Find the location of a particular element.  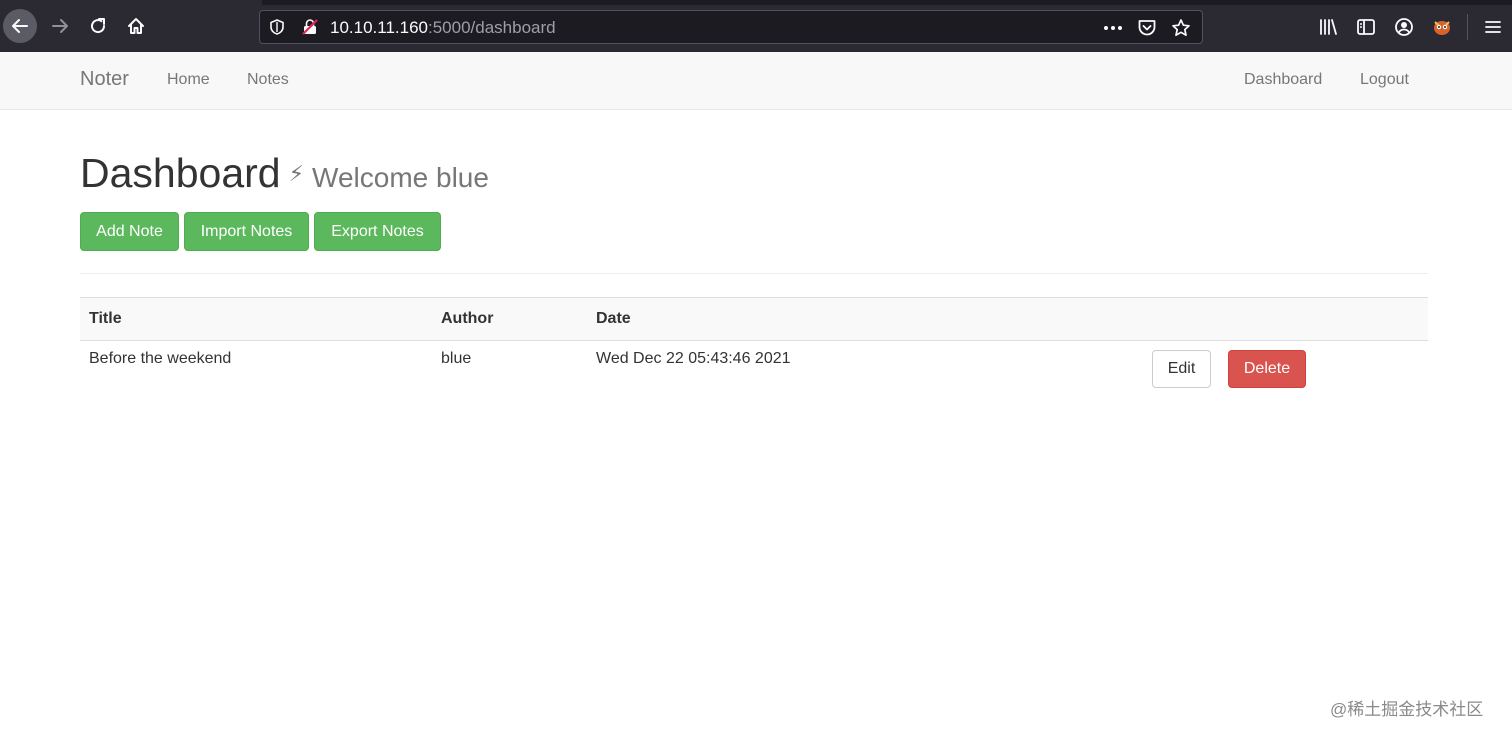

header-author: Author is located at coordinates (509, 319).